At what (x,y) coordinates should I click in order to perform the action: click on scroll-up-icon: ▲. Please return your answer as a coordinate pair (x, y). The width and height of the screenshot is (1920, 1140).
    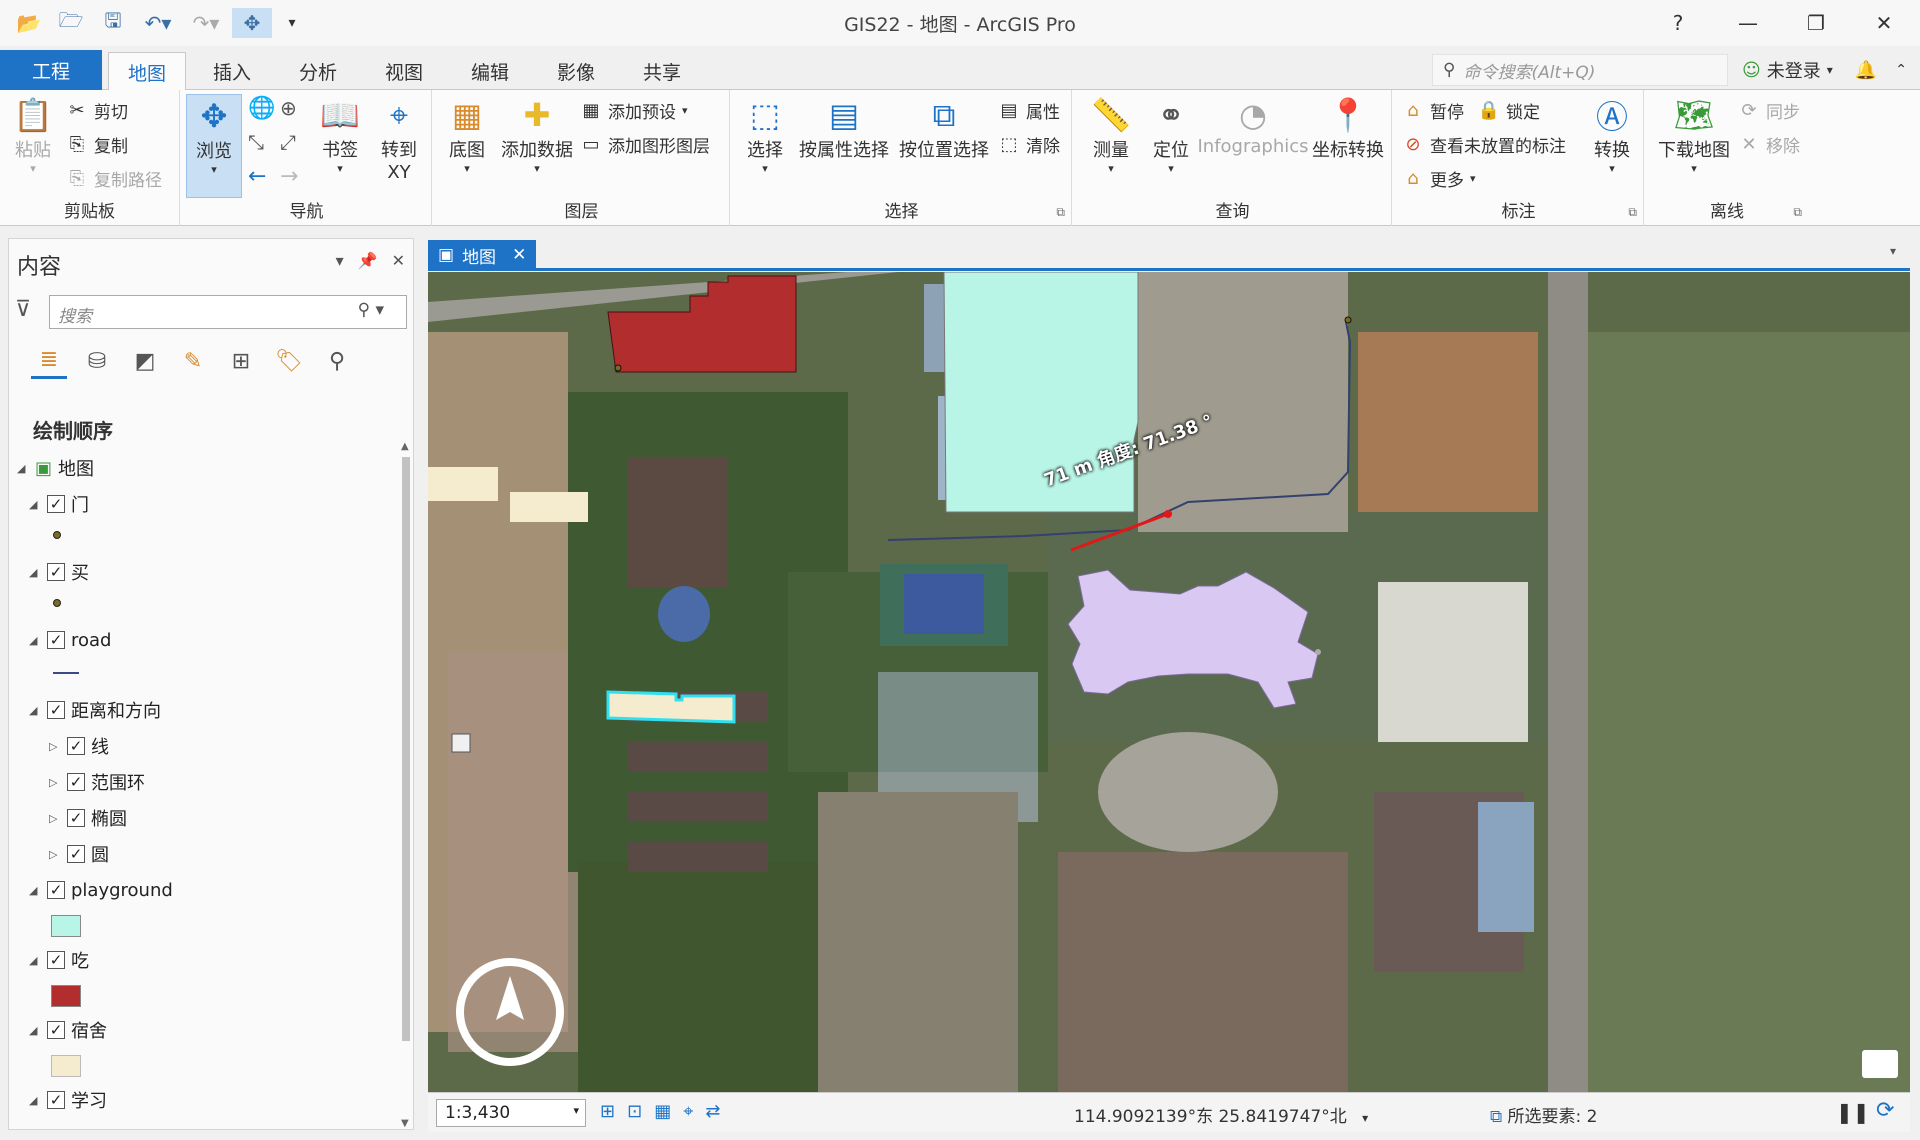
    Looking at the image, I should click on (405, 446).